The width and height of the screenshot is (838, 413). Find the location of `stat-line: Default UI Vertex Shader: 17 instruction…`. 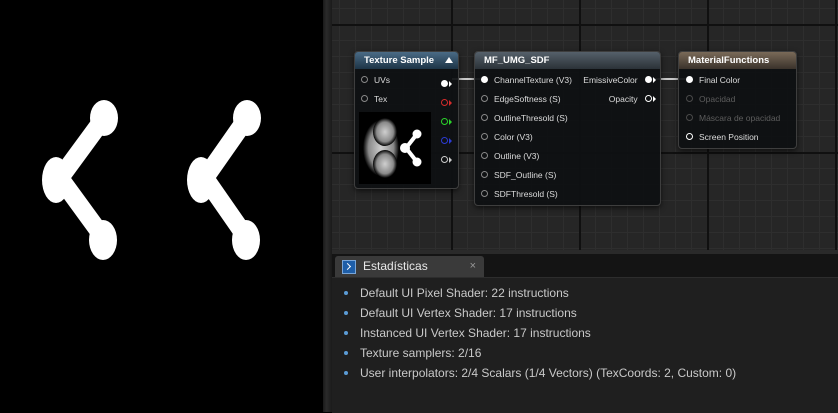

stat-line: Default UI Vertex Shader: 17 instruction… is located at coordinates (460, 313).